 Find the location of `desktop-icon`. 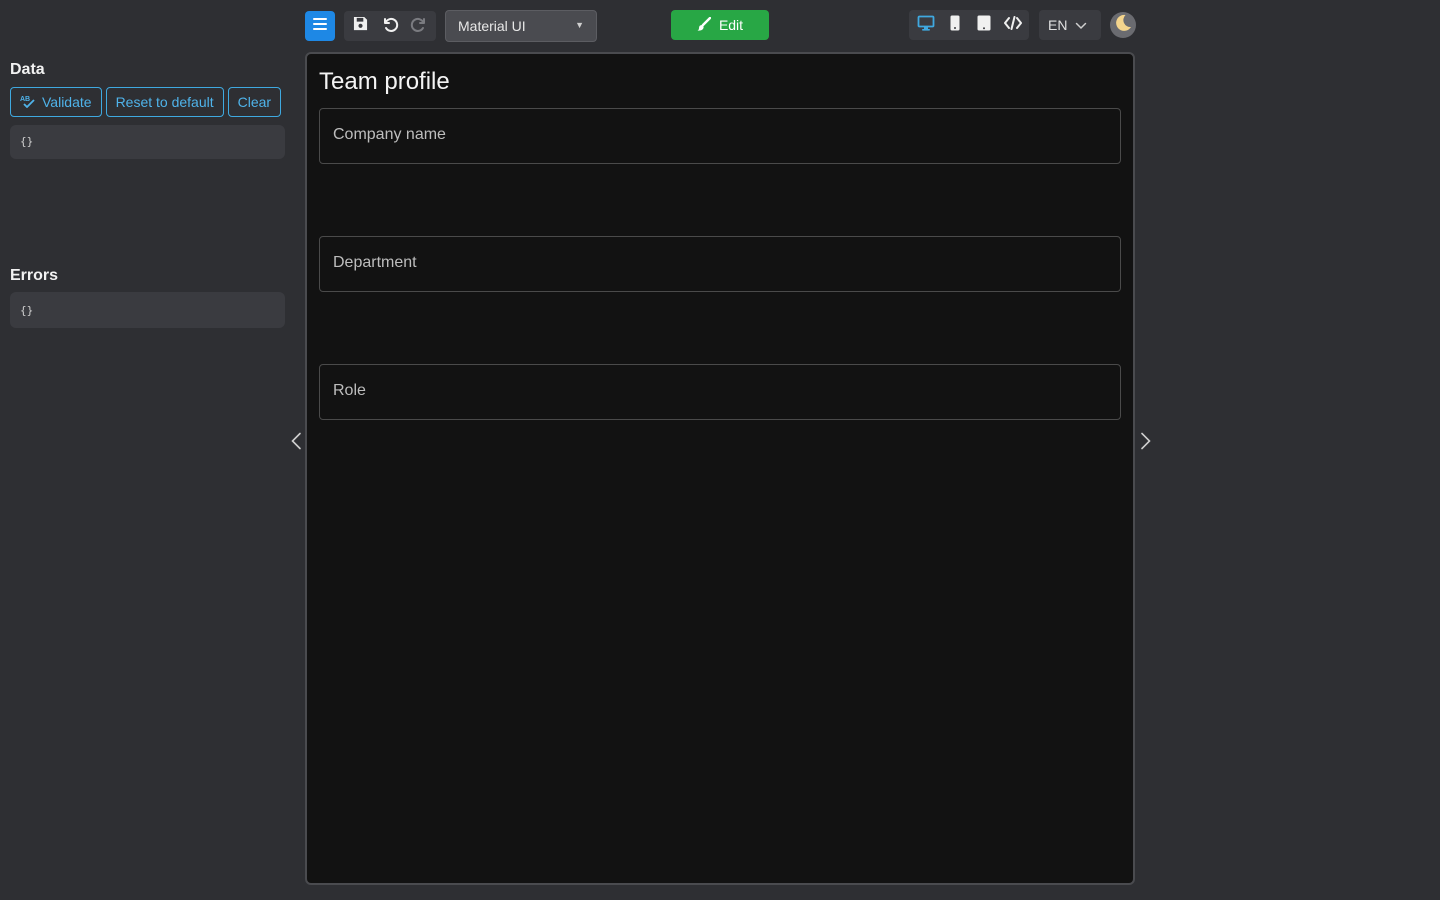

desktop-icon is located at coordinates (926, 25).